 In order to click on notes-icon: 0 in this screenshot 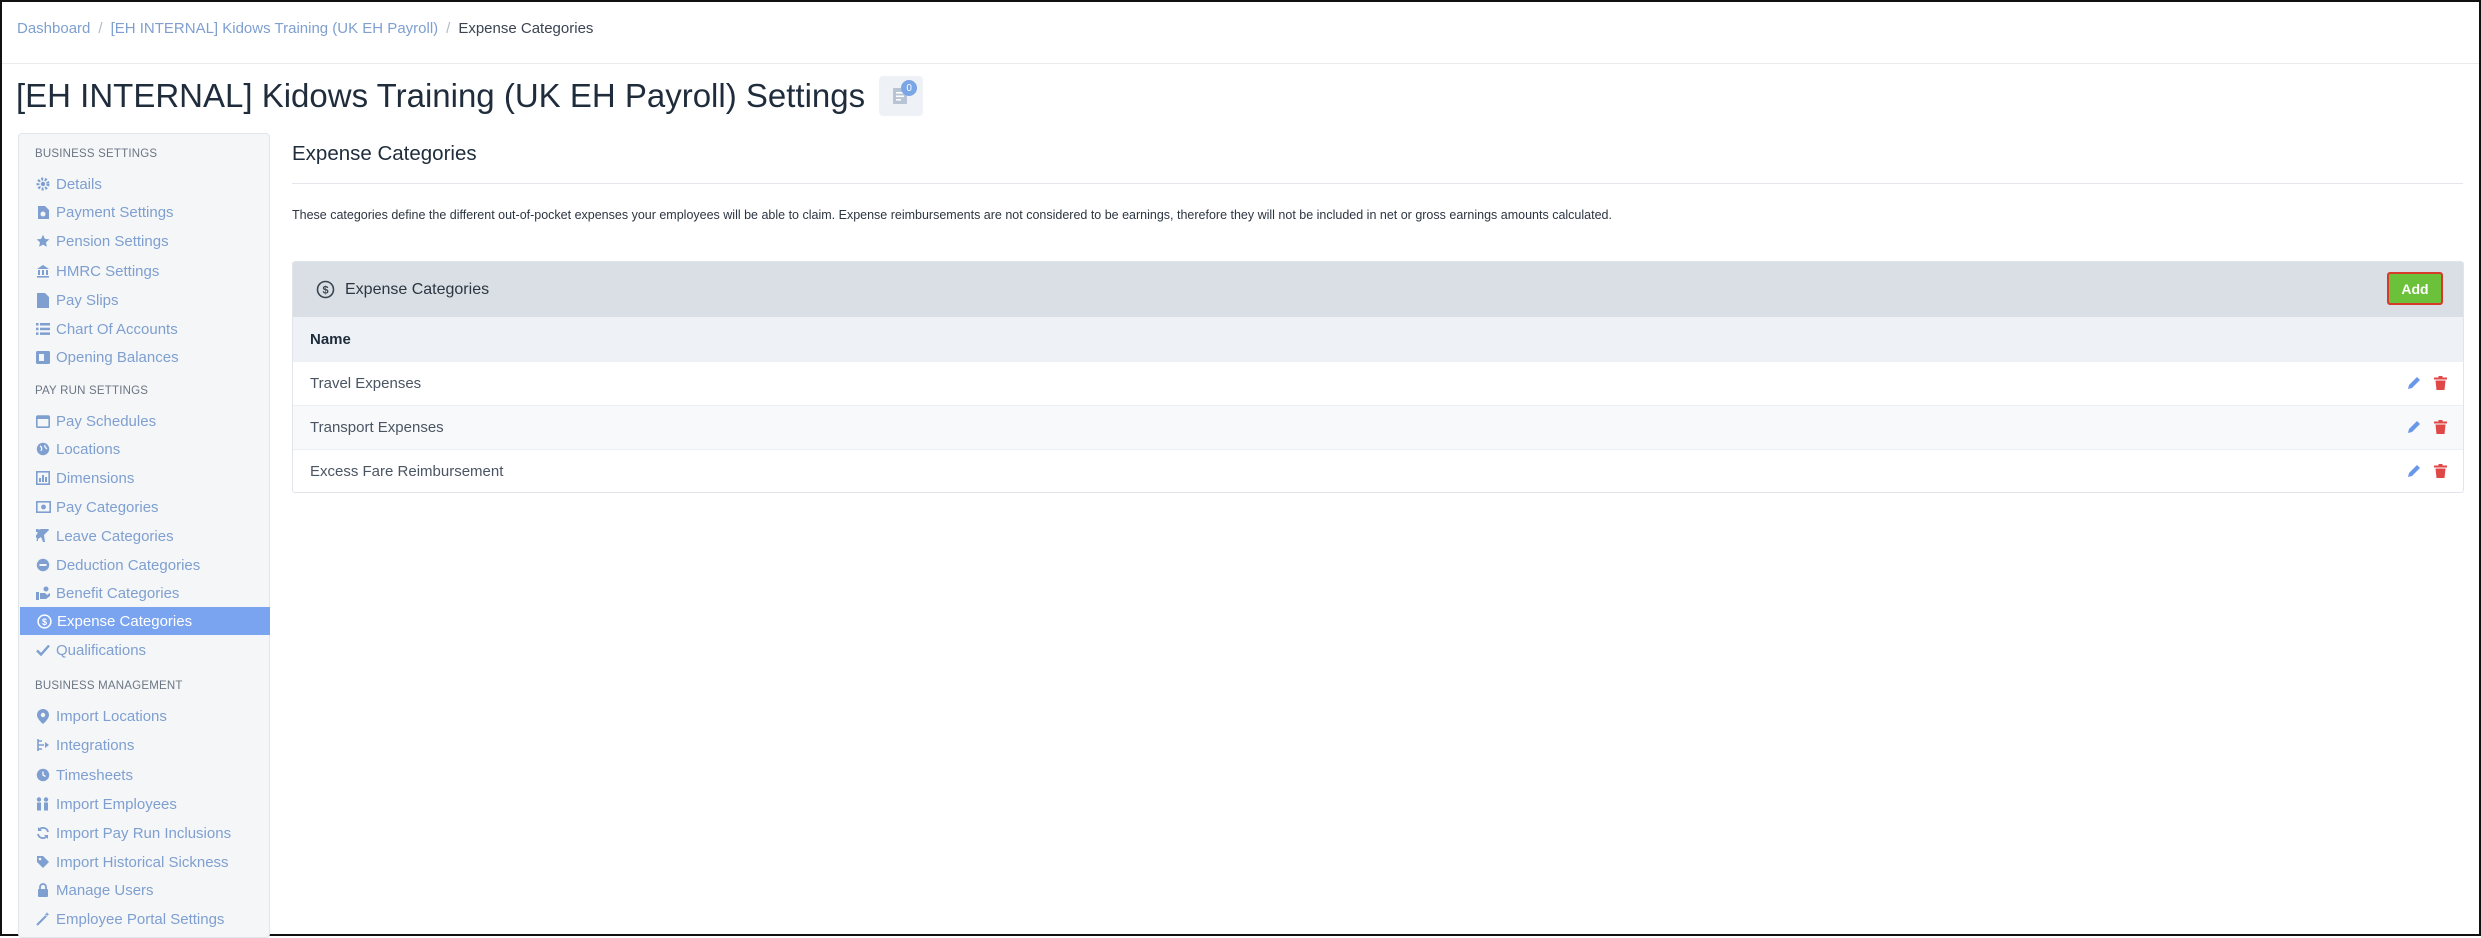, I will do `click(901, 96)`.